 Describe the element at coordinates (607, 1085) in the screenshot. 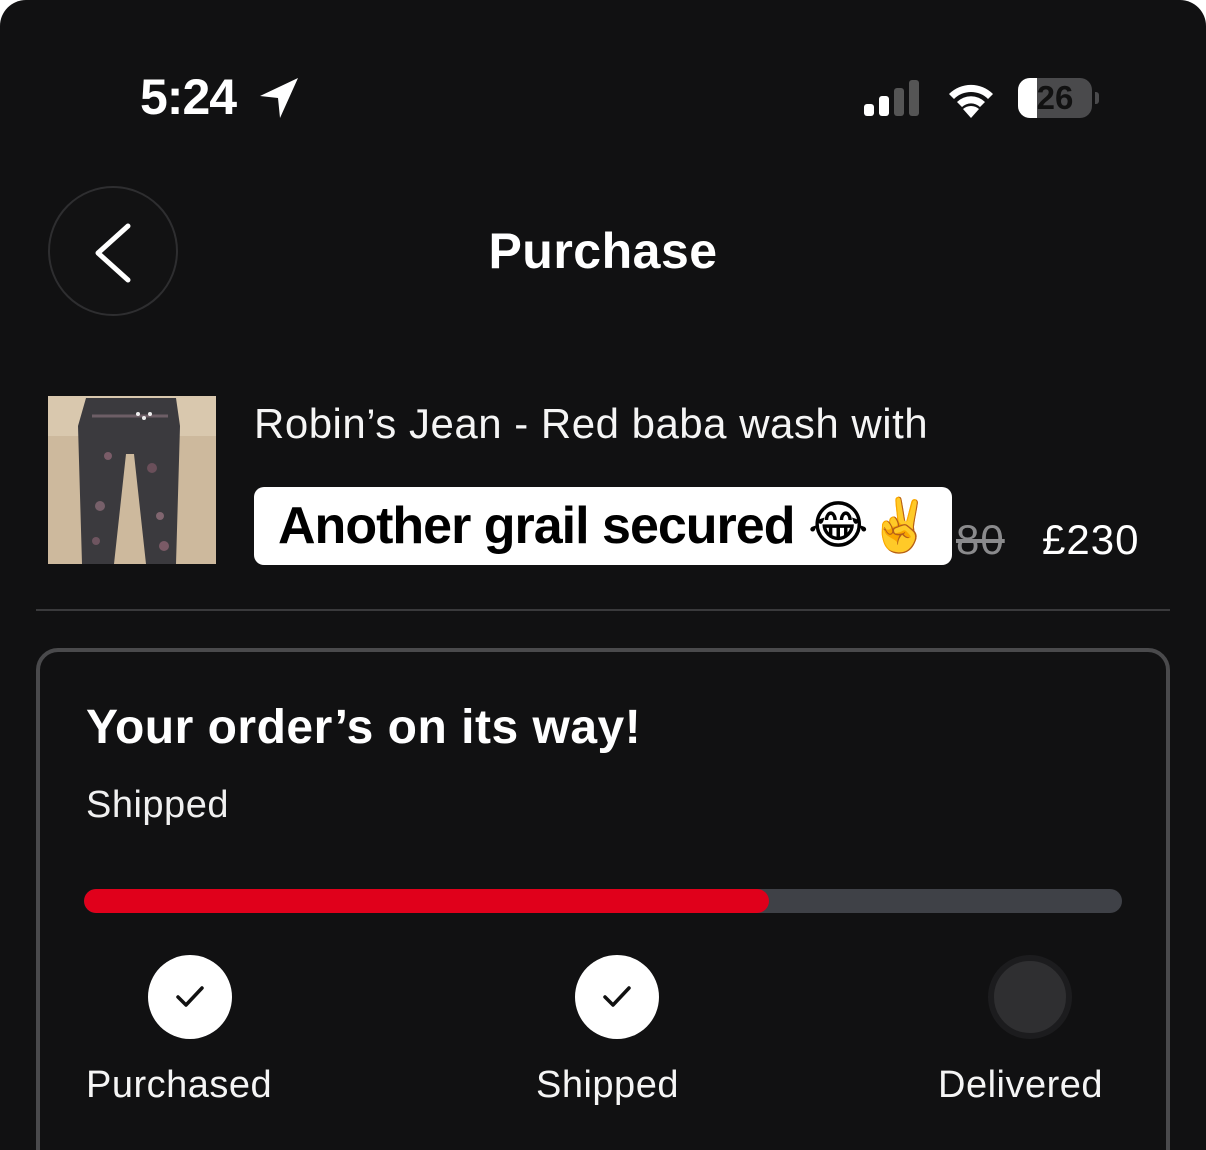

I see `step-shipped-label: Shipped` at that location.